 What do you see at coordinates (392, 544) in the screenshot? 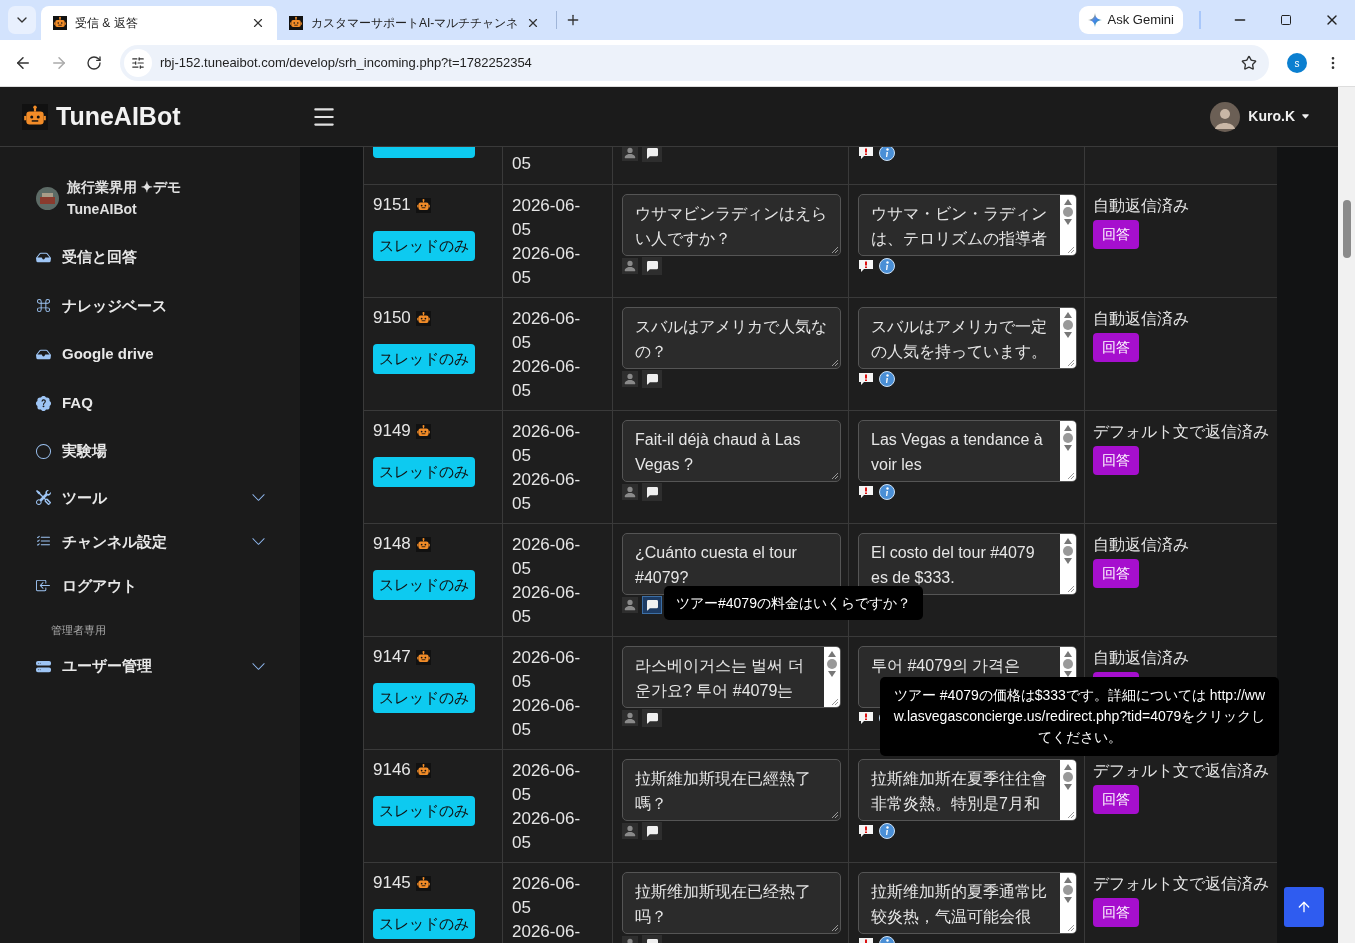
I see `message-id: 9148` at bounding box center [392, 544].